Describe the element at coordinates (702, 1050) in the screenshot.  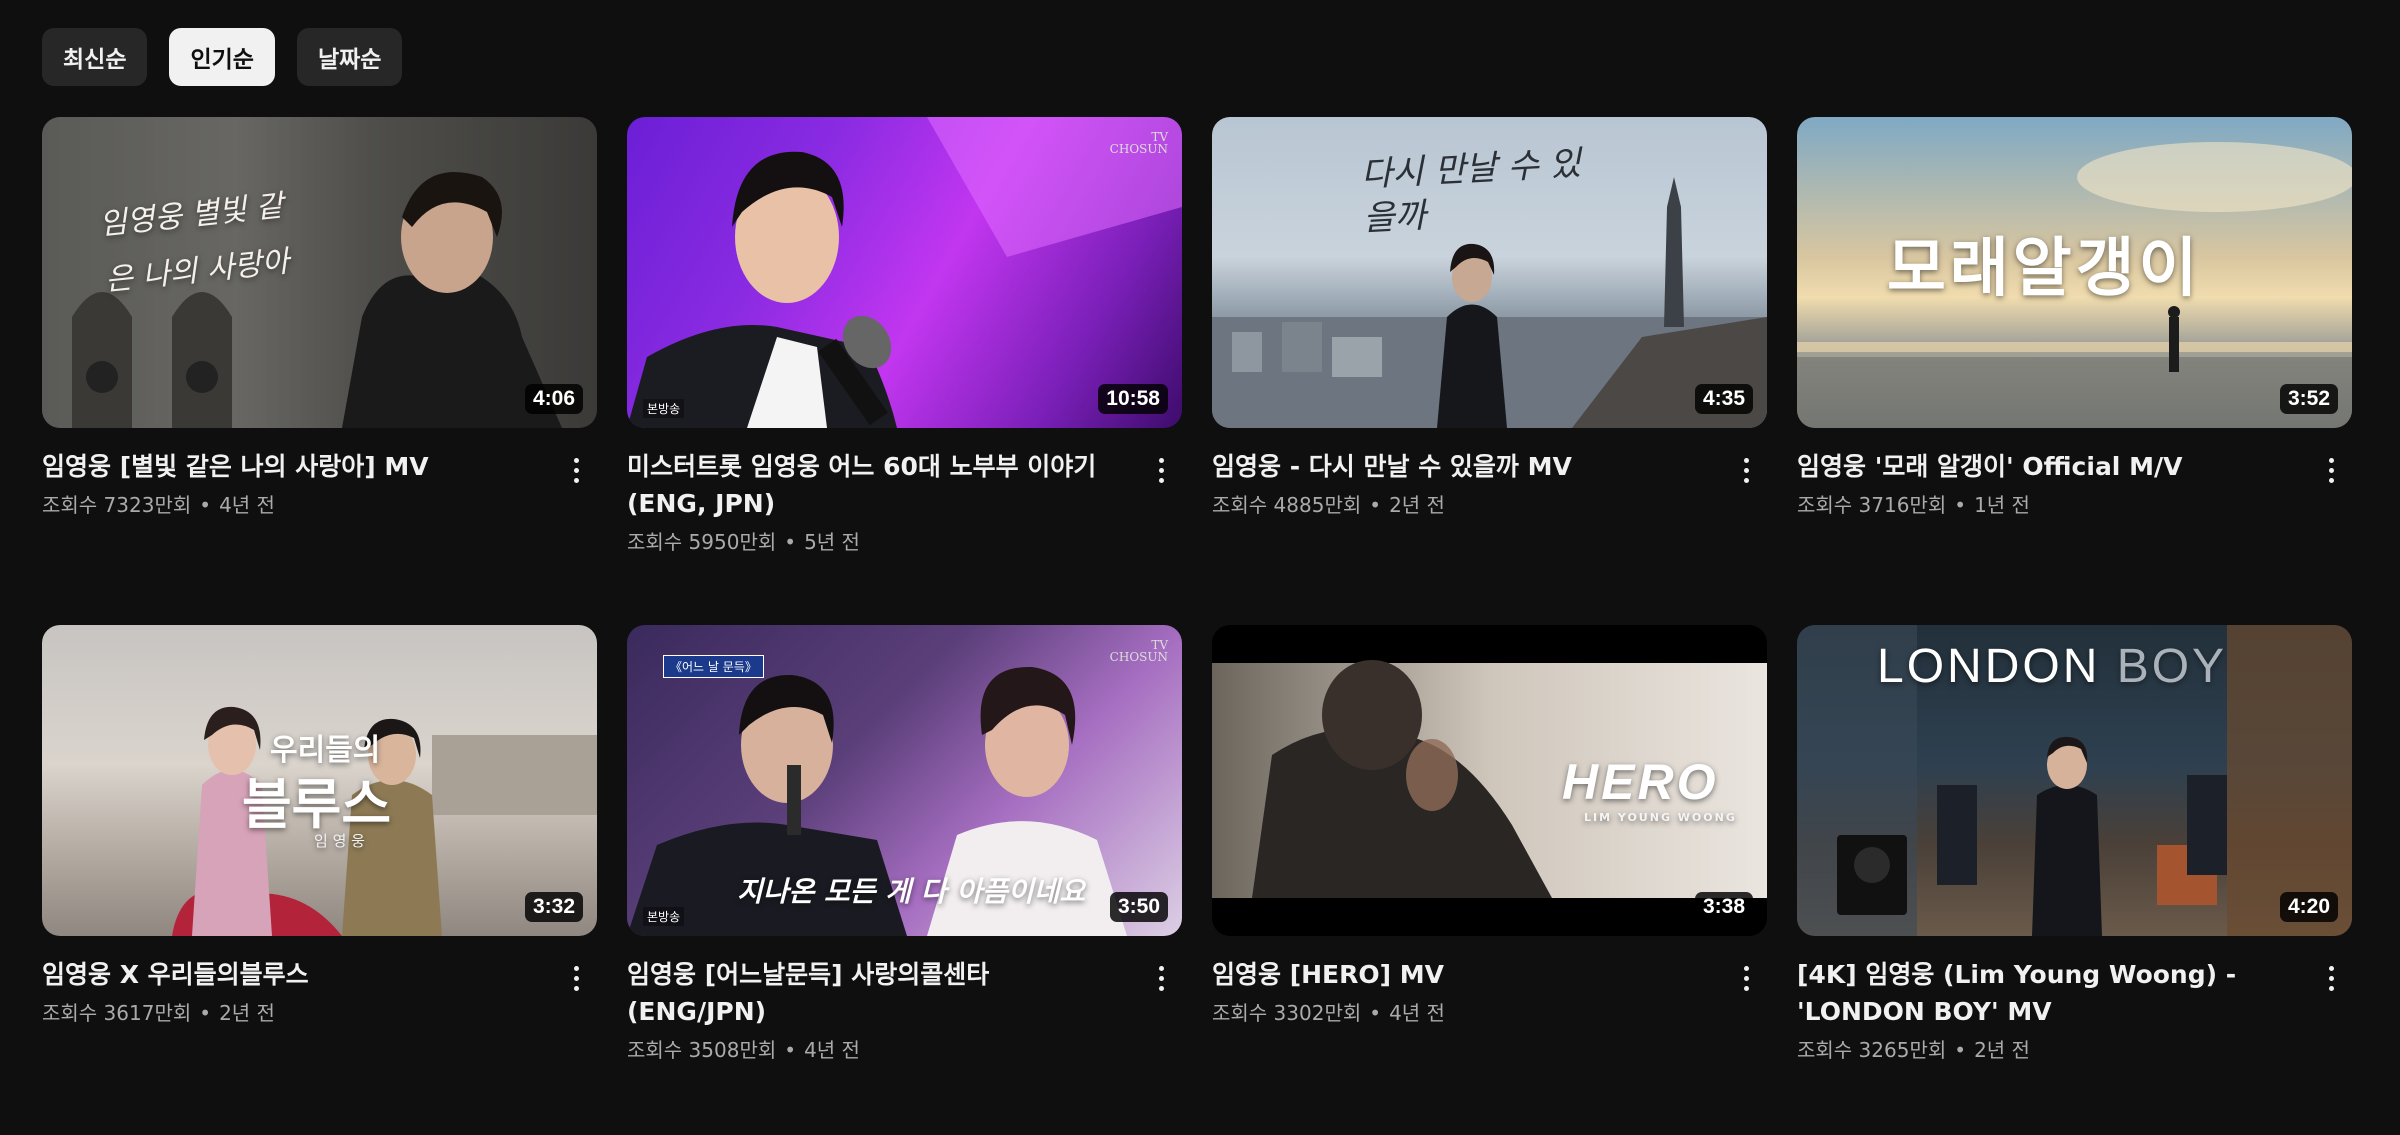
I see `view-count: 조회수 3508만회` at that location.